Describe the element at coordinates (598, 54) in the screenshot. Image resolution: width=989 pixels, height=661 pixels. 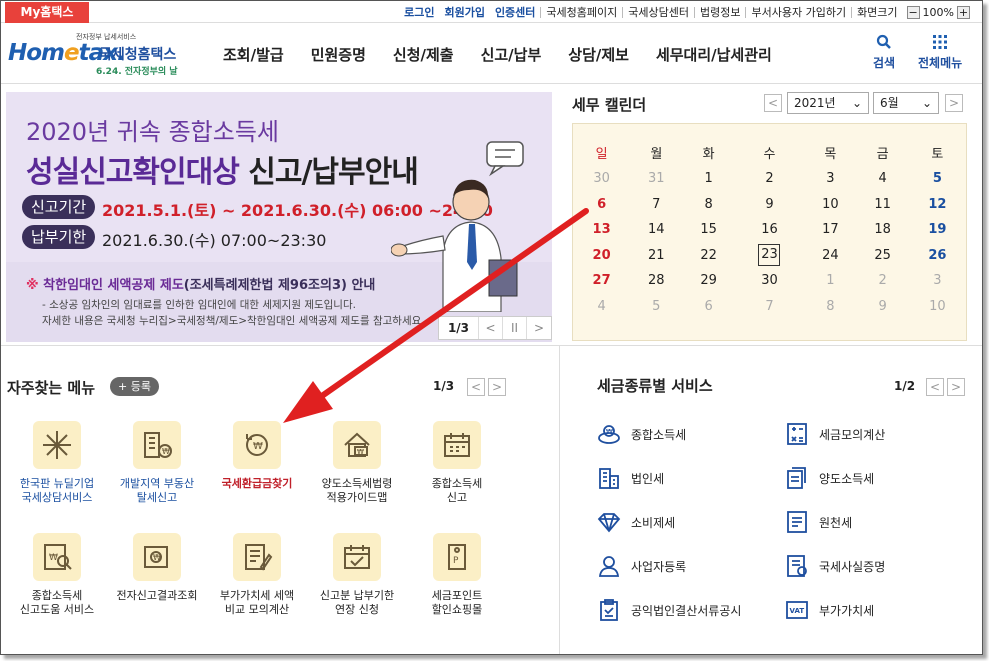
I see `nav-consult-report: 상담/제보` at that location.